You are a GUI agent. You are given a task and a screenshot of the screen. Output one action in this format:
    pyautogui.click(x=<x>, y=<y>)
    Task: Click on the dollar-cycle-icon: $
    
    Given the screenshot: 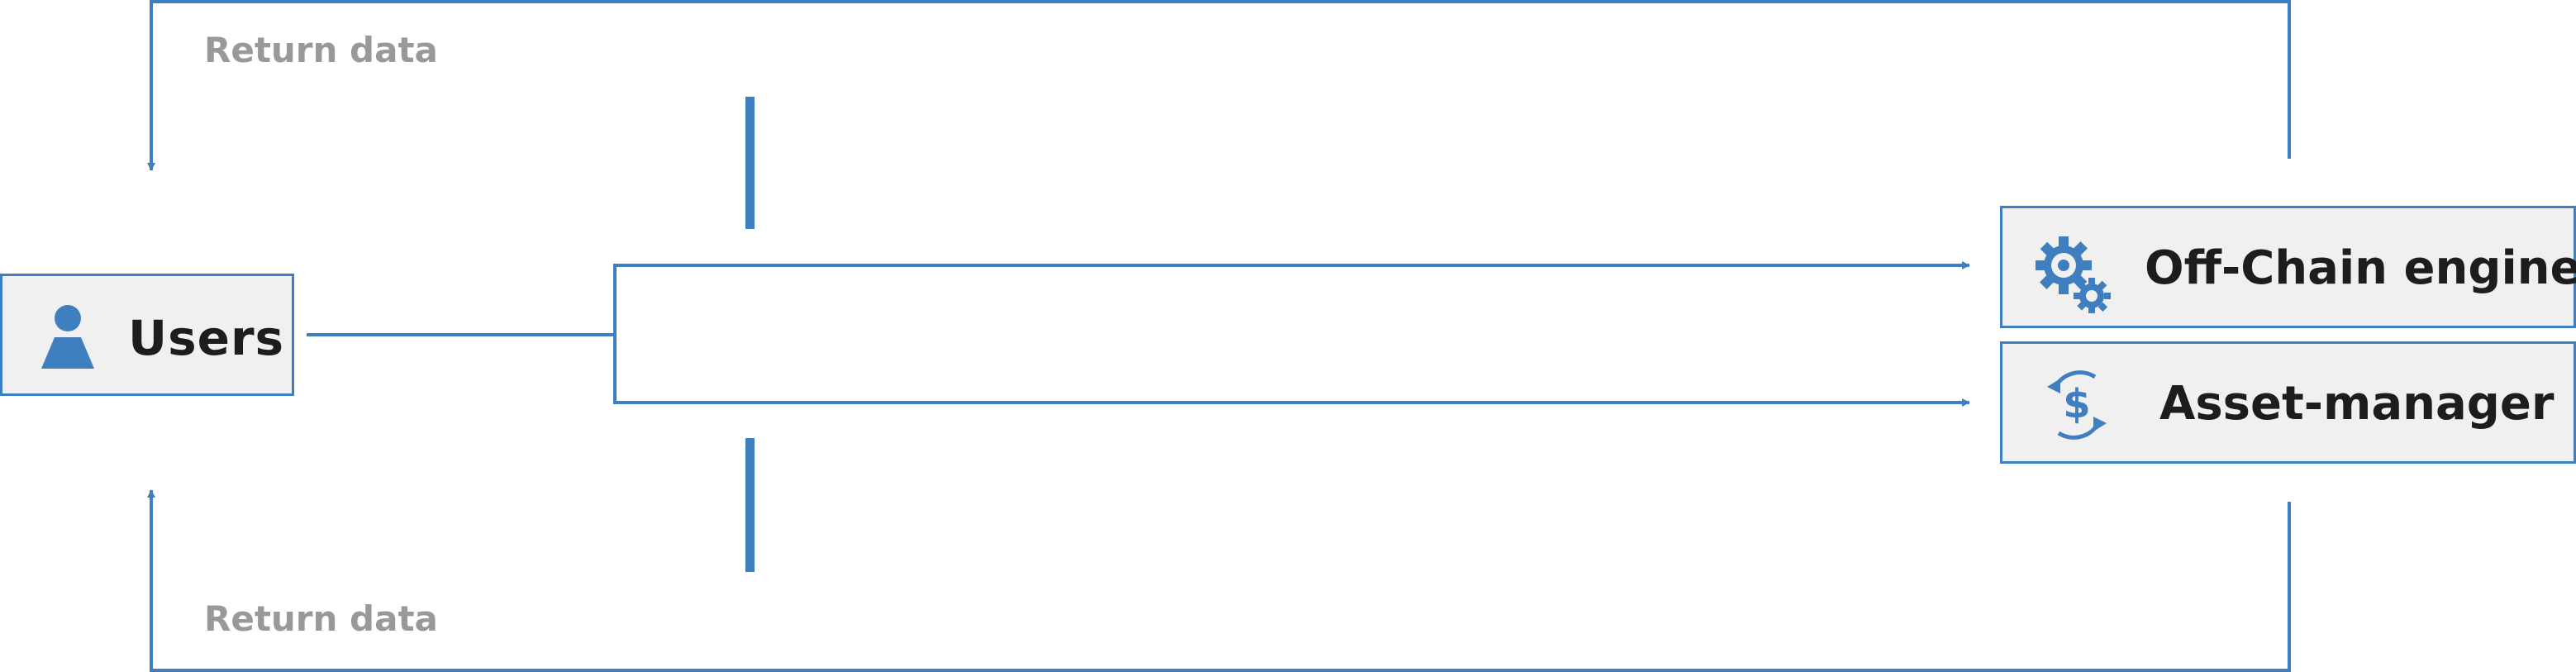 What is the action you would take?
    pyautogui.click(x=2077, y=405)
    